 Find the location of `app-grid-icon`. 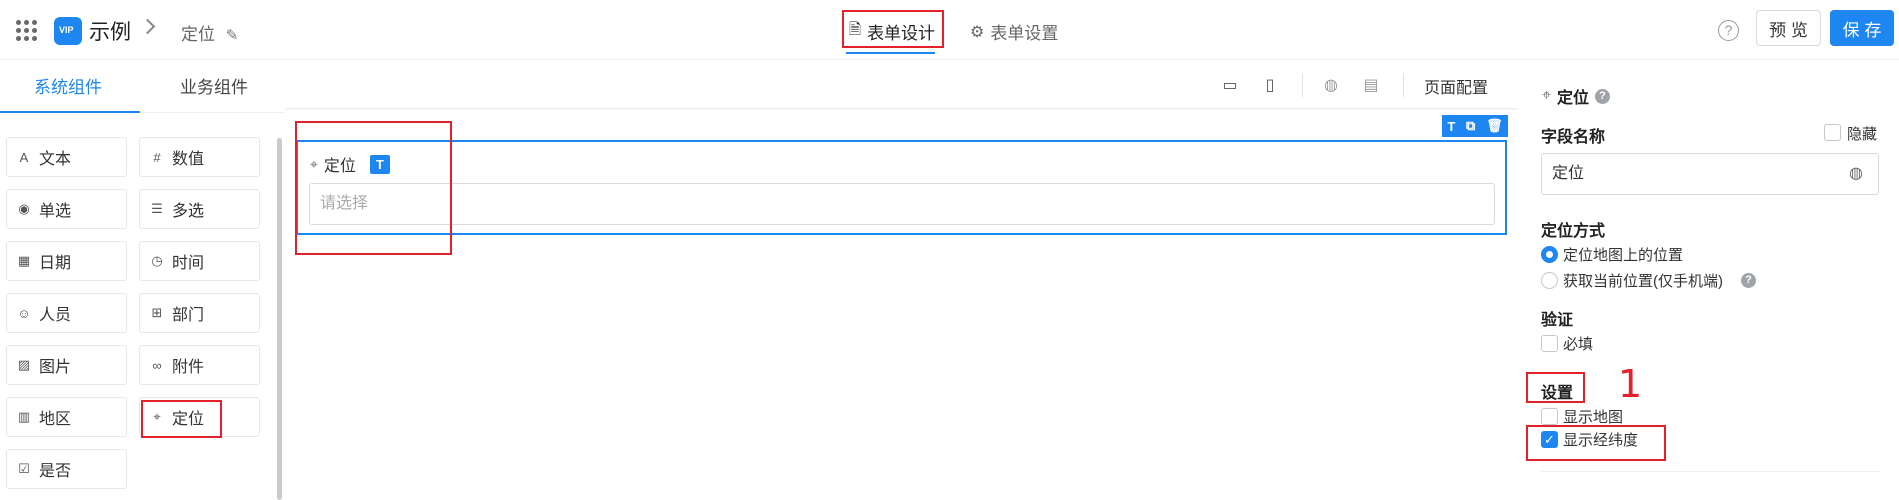

app-grid-icon is located at coordinates (26, 30).